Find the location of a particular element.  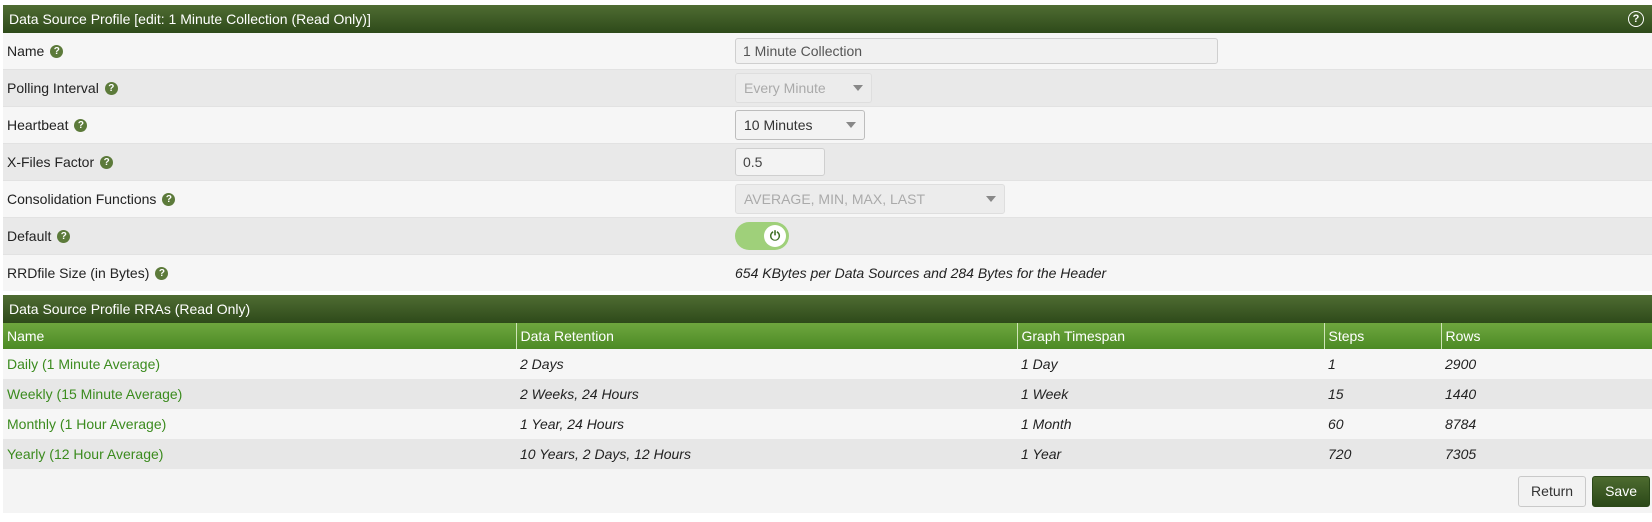

power-icon: ⏻ is located at coordinates (775, 236).